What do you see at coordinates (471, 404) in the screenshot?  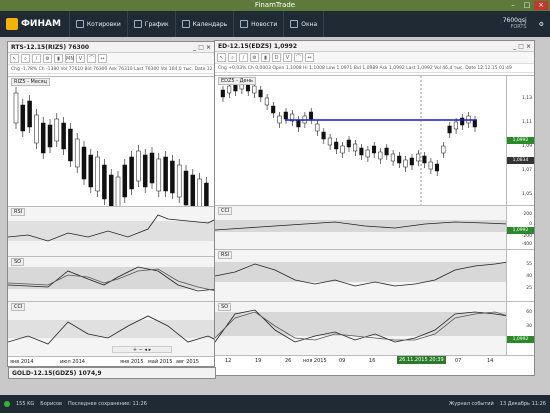 I see `event-journal-link: Журнал событий` at bounding box center [471, 404].